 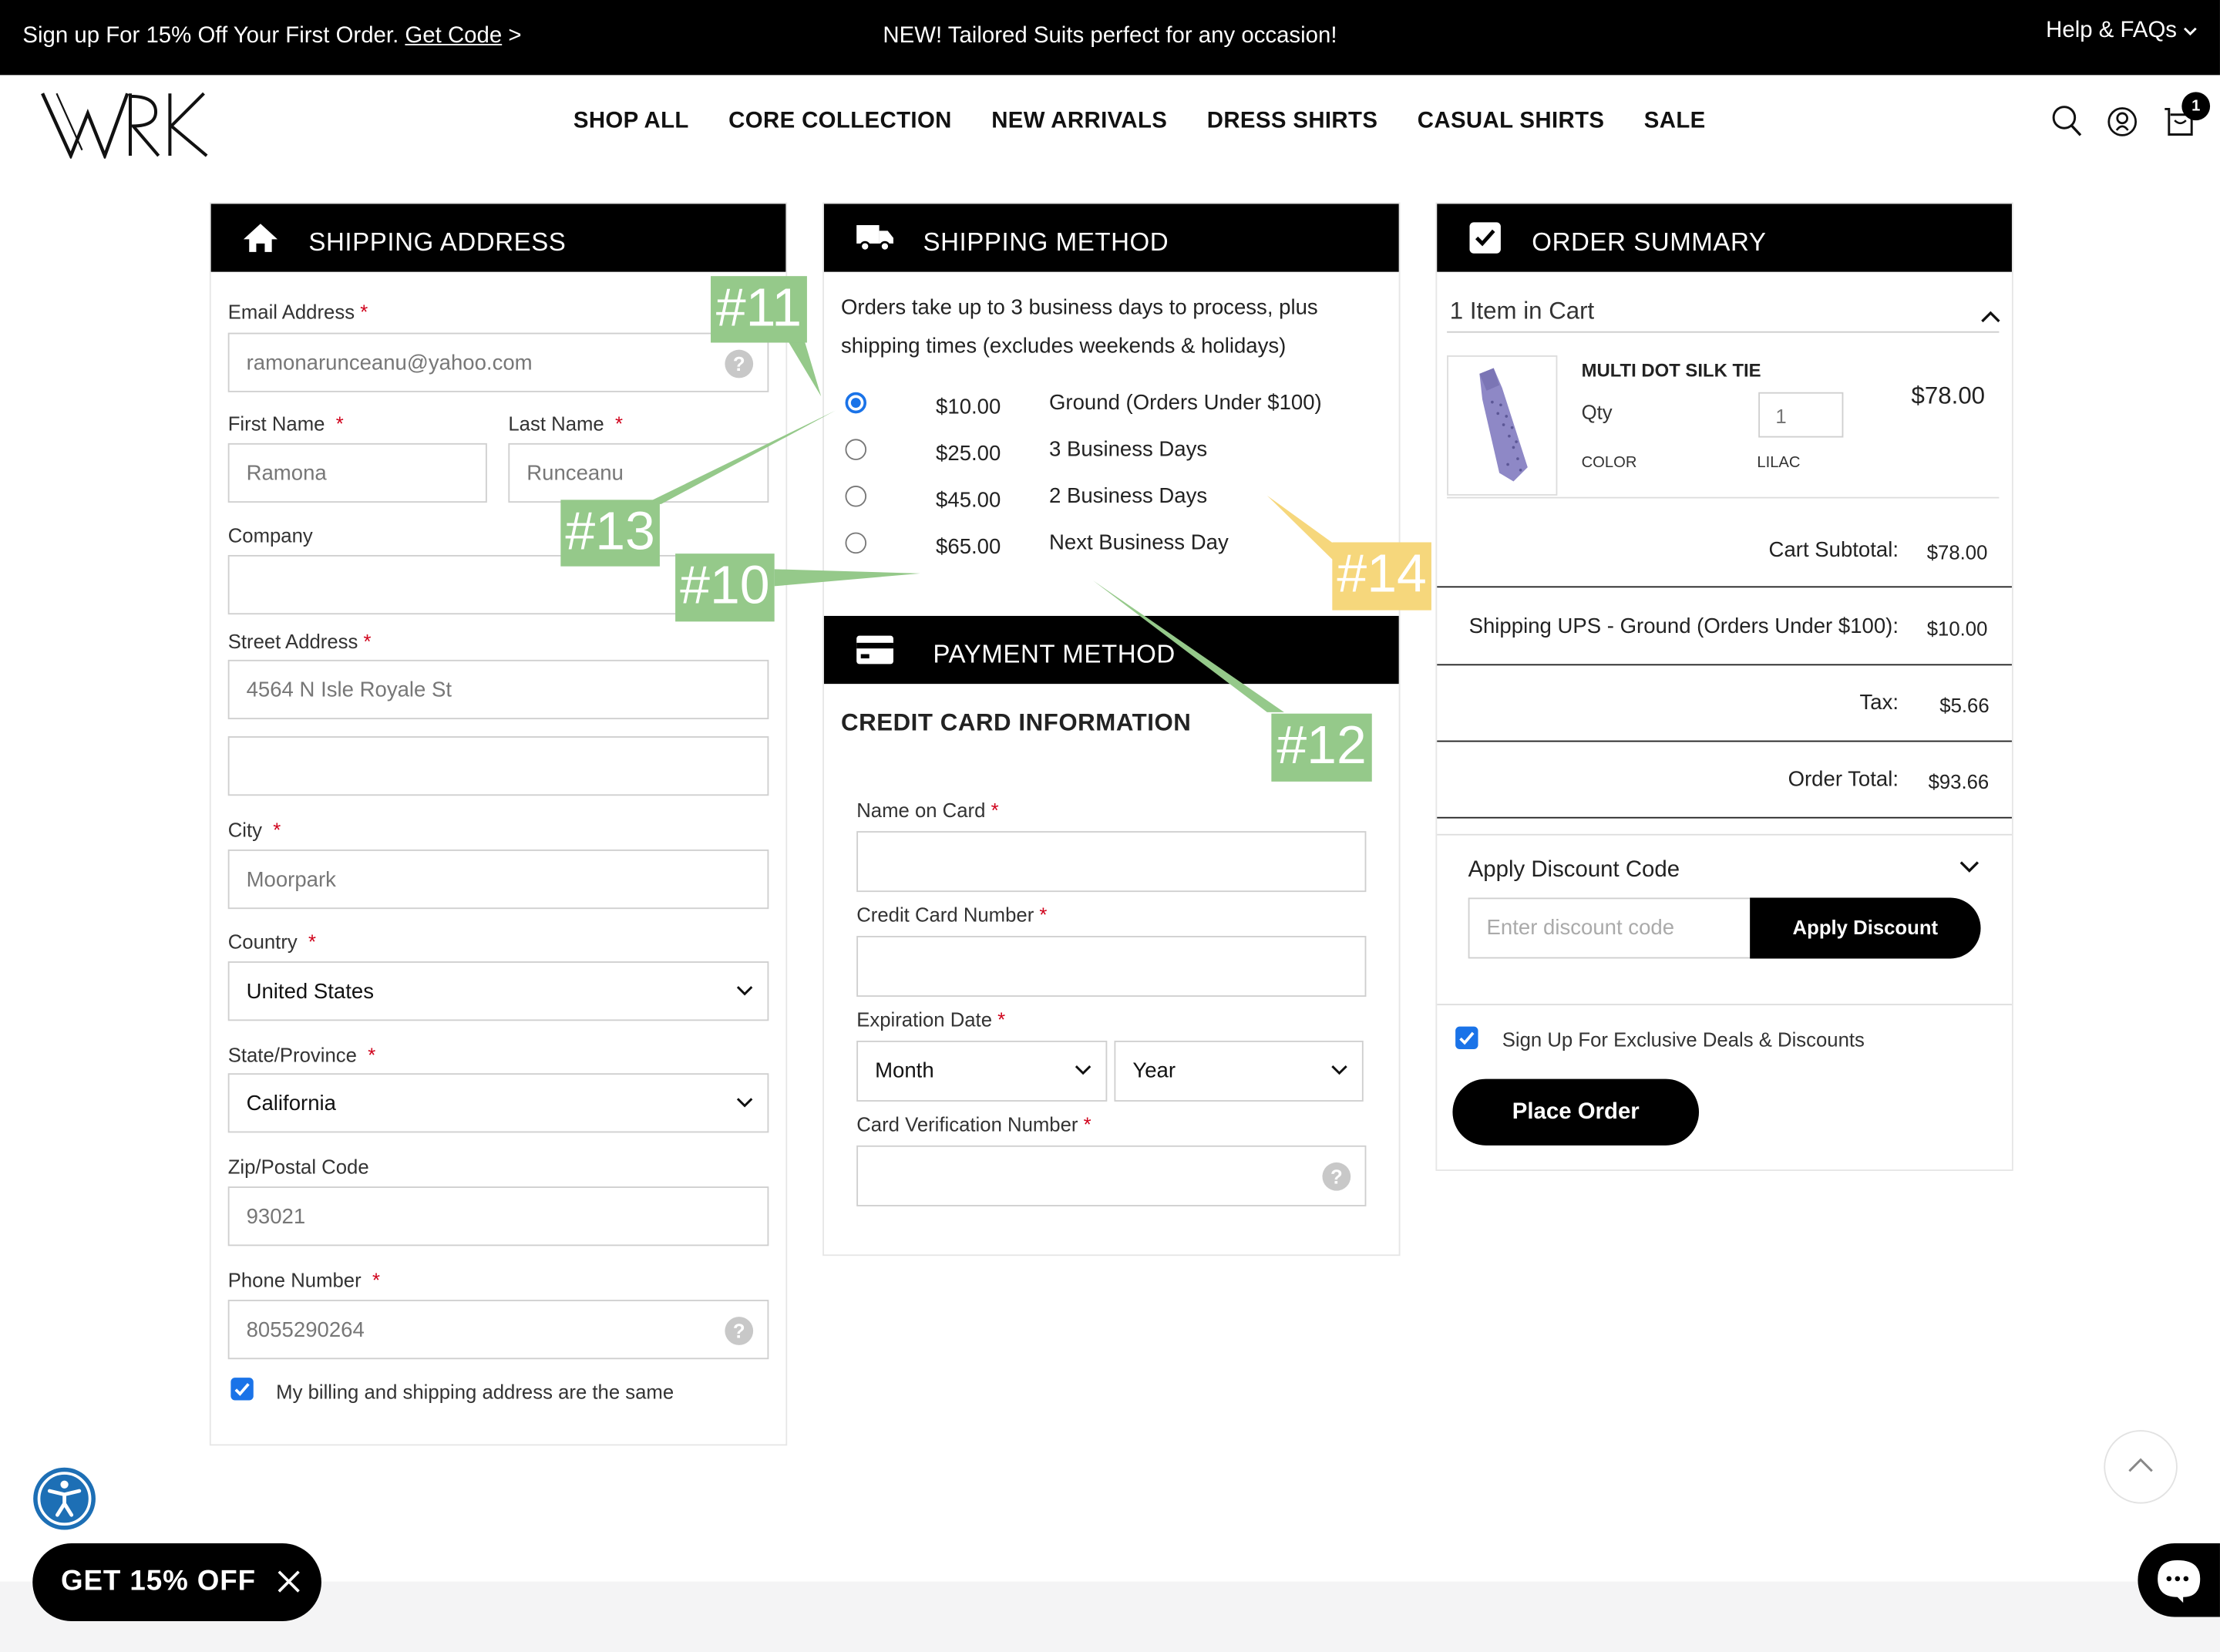 I want to click on footer-band, so click(x=1110, y=1616).